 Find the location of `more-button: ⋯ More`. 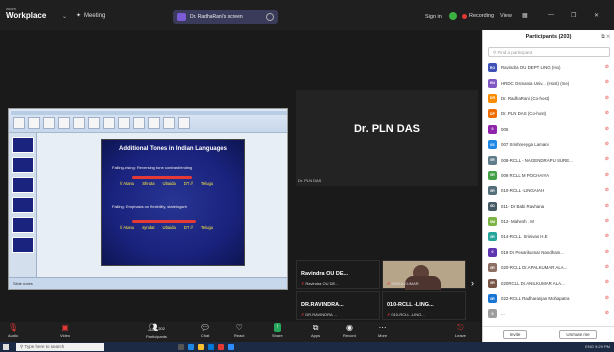

more-button: ⋯ More is located at coordinates (382, 330).